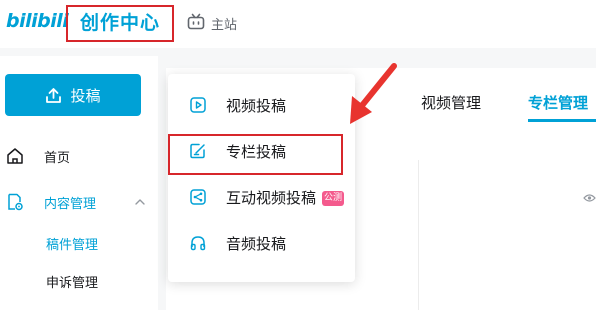  Describe the element at coordinates (15, 156) in the screenshot. I see `home-icon` at that location.